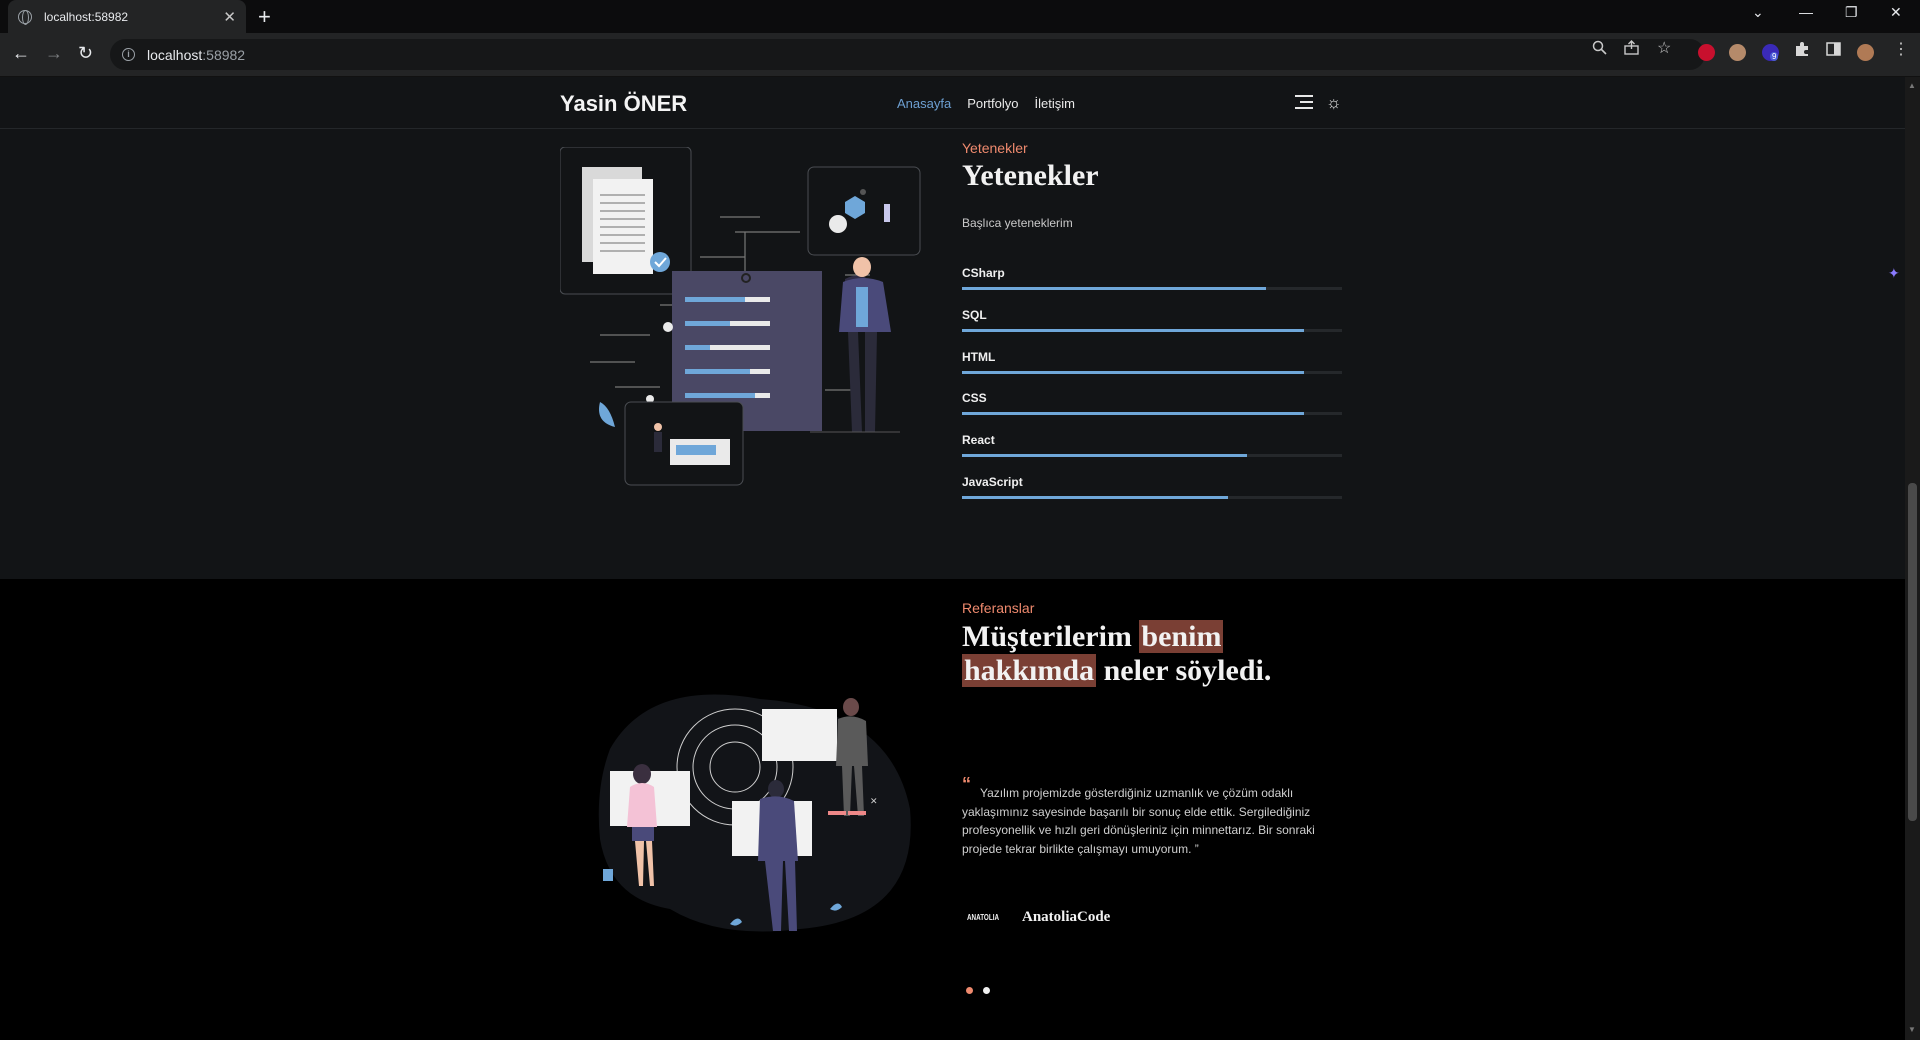 Image resolution: width=1920 pixels, height=1040 pixels. Describe the element at coordinates (992, 103) in the screenshot. I see `nav-portfolio: Portfolyo` at that location.